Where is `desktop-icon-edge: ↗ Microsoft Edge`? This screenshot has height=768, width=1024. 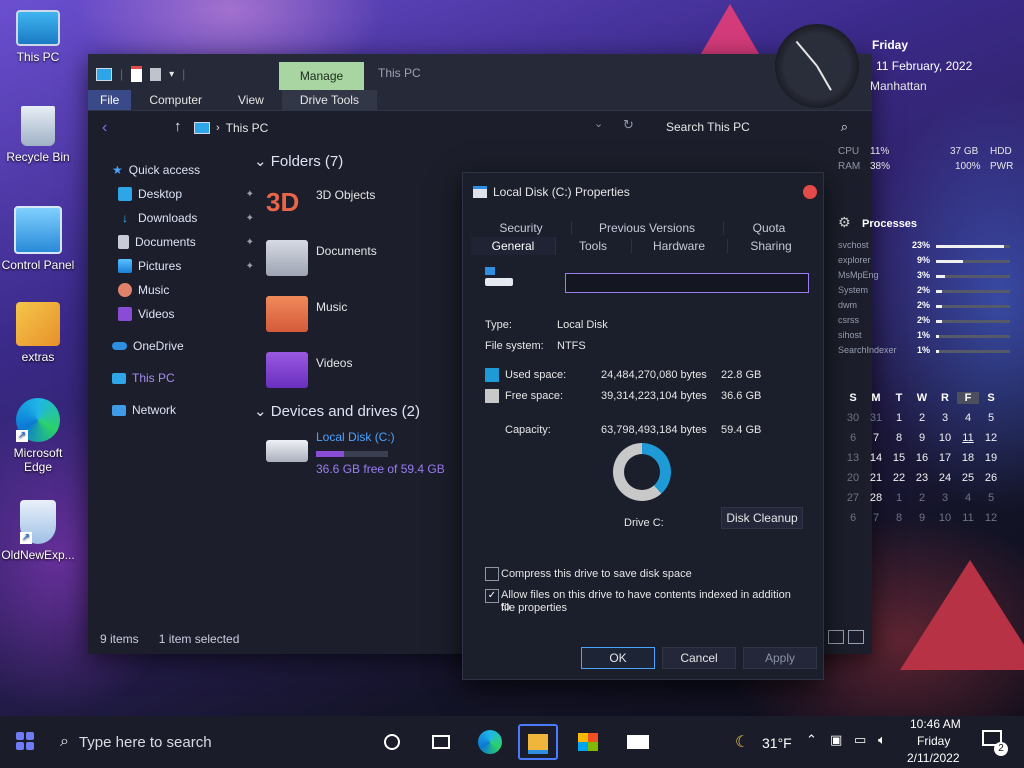 desktop-icon-edge: ↗ Microsoft Edge is located at coordinates (39, 436).